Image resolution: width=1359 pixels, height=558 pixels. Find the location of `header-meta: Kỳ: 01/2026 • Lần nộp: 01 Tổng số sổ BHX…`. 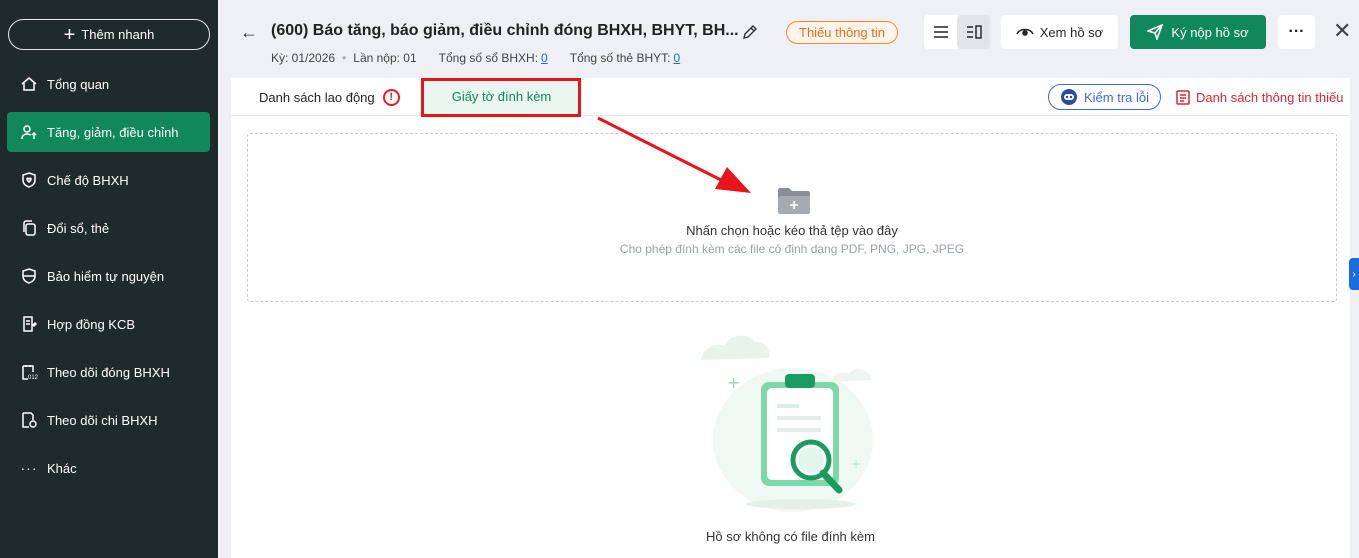

header-meta: Kỳ: 01/2026 • Lần nộp: 01 Tổng số sổ BHX… is located at coordinates (475, 58).